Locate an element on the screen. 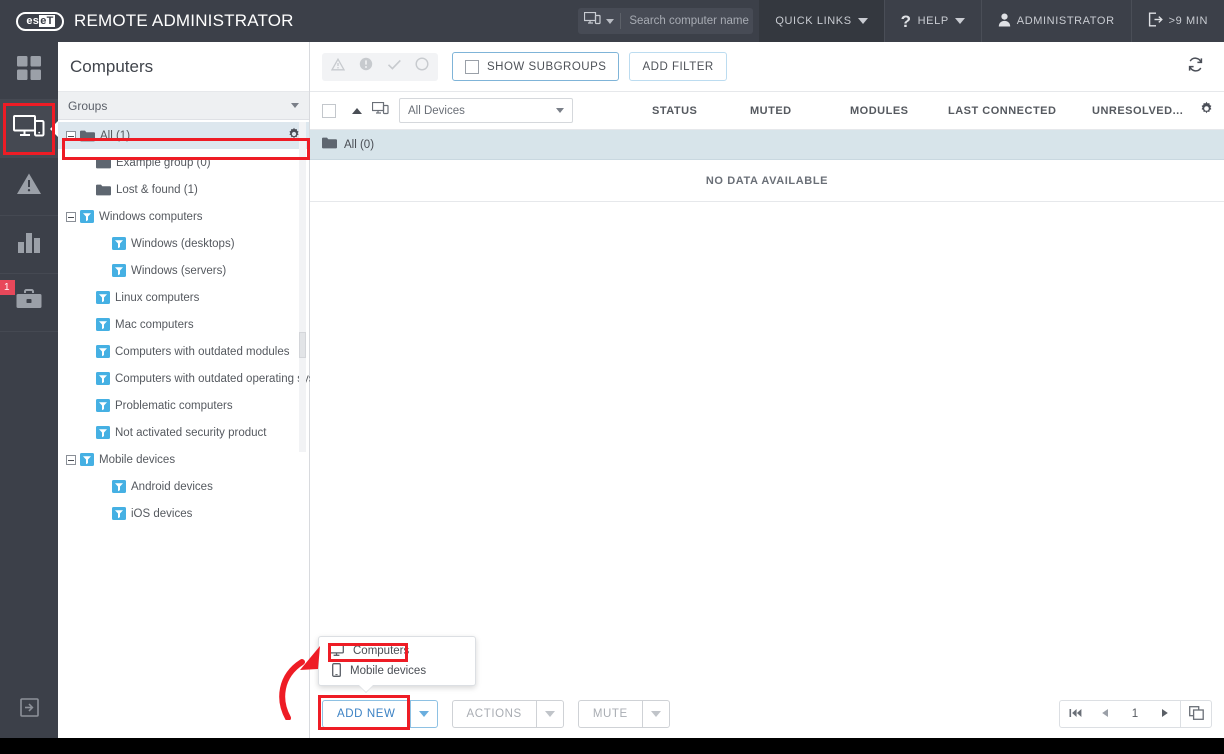 This screenshot has width=1224, height=754. column-header-status: STATUS is located at coordinates (674, 111).